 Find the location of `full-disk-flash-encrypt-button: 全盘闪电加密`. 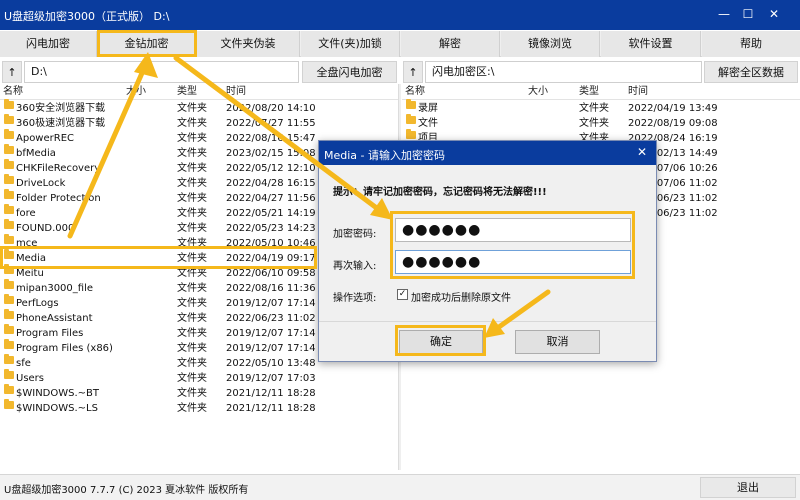

full-disk-flash-encrypt-button: 全盘闪电加密 is located at coordinates (349, 72).